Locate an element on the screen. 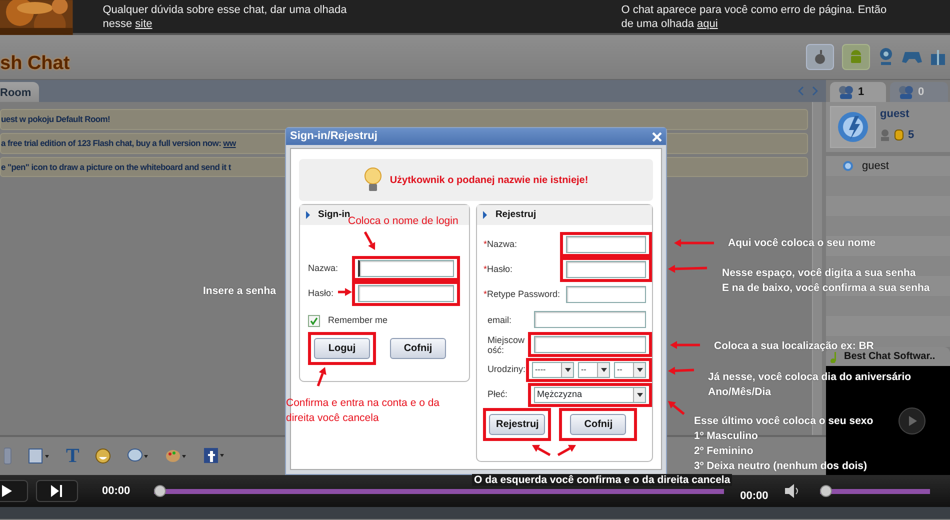 The image size is (950, 520). dropdown: Mężczyzna is located at coordinates (590, 394).